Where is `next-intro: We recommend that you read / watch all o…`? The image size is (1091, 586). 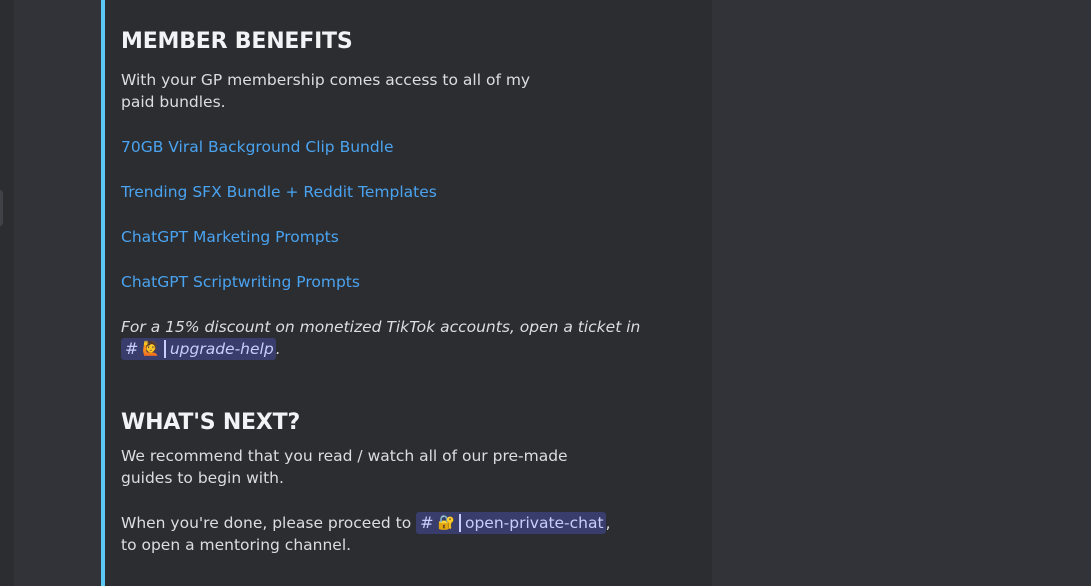
next-intro: We recommend that you read / watch all o… is located at coordinates (344, 467).